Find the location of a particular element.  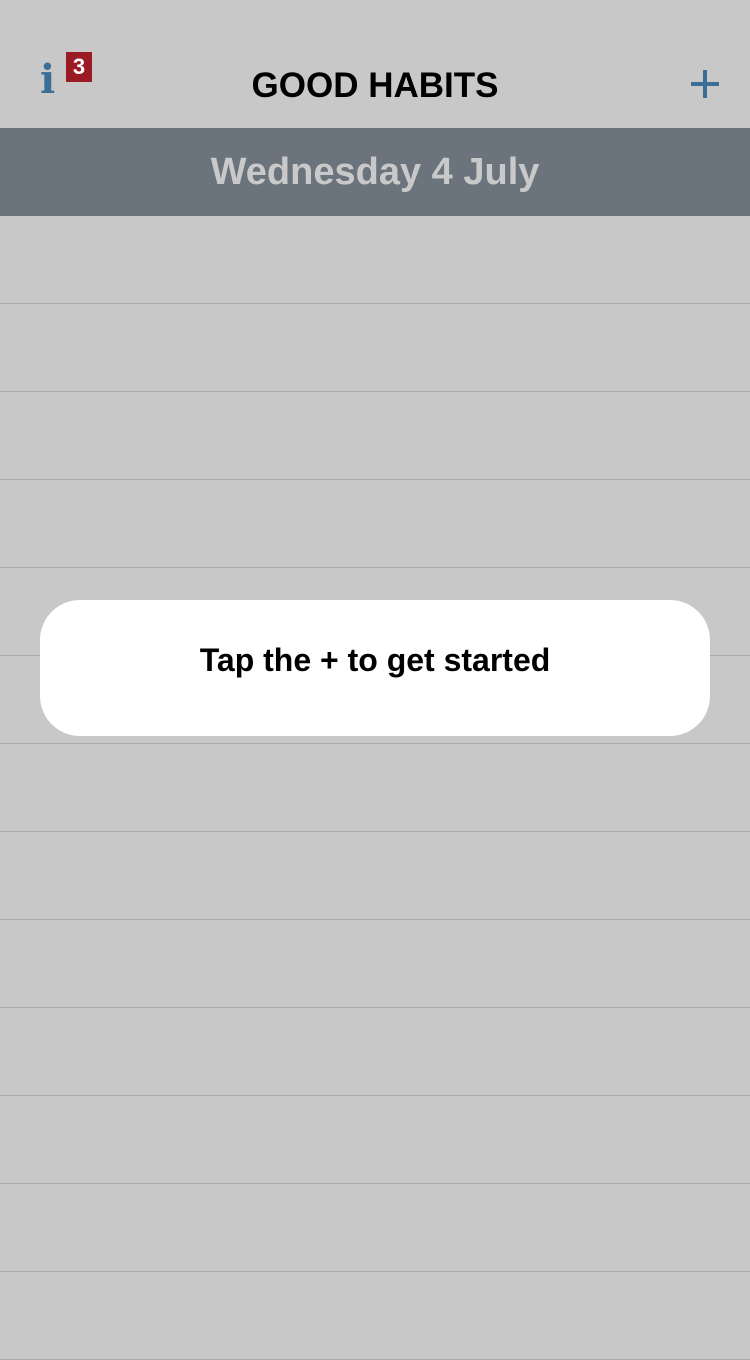

page-title: GOOD HABITS is located at coordinates (375, 85).